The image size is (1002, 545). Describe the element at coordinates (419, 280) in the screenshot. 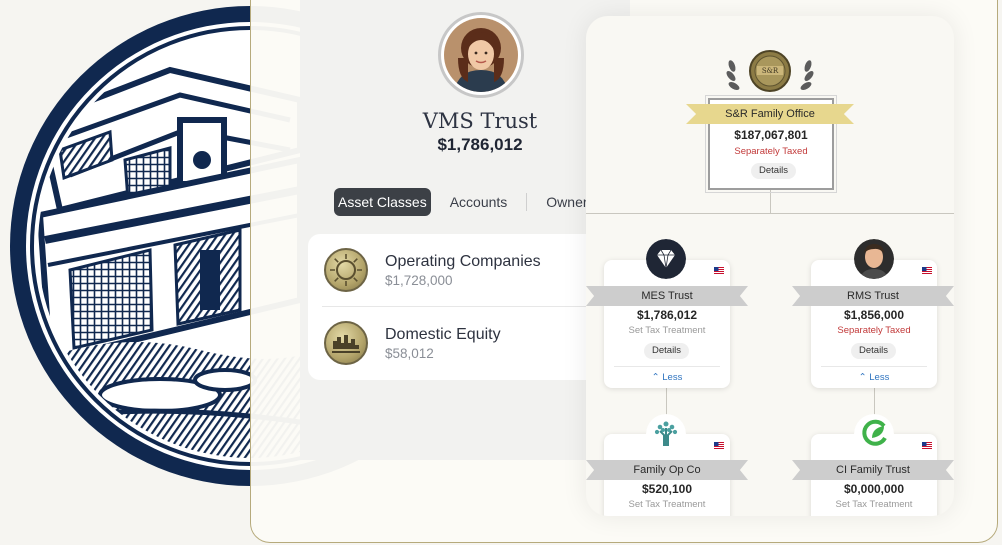

I see `asset-value: $1,728,000` at that location.